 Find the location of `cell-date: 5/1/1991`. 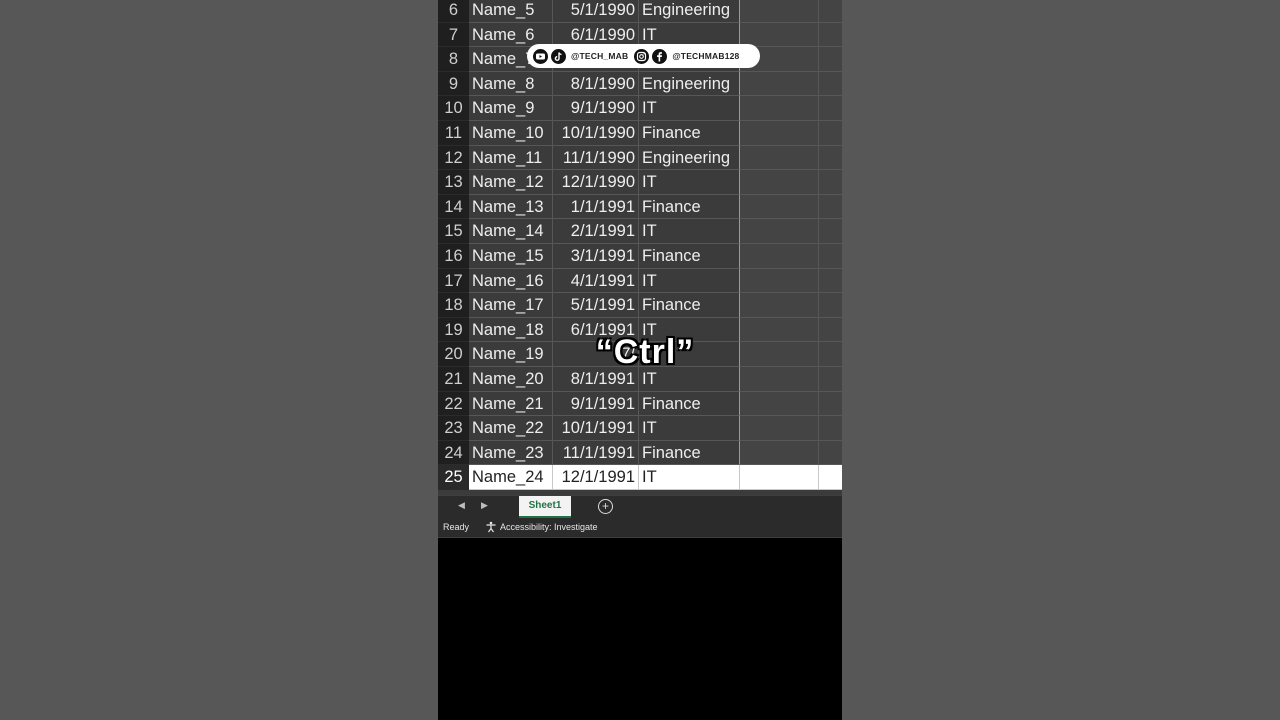

cell-date: 5/1/1991 is located at coordinates (596, 305).